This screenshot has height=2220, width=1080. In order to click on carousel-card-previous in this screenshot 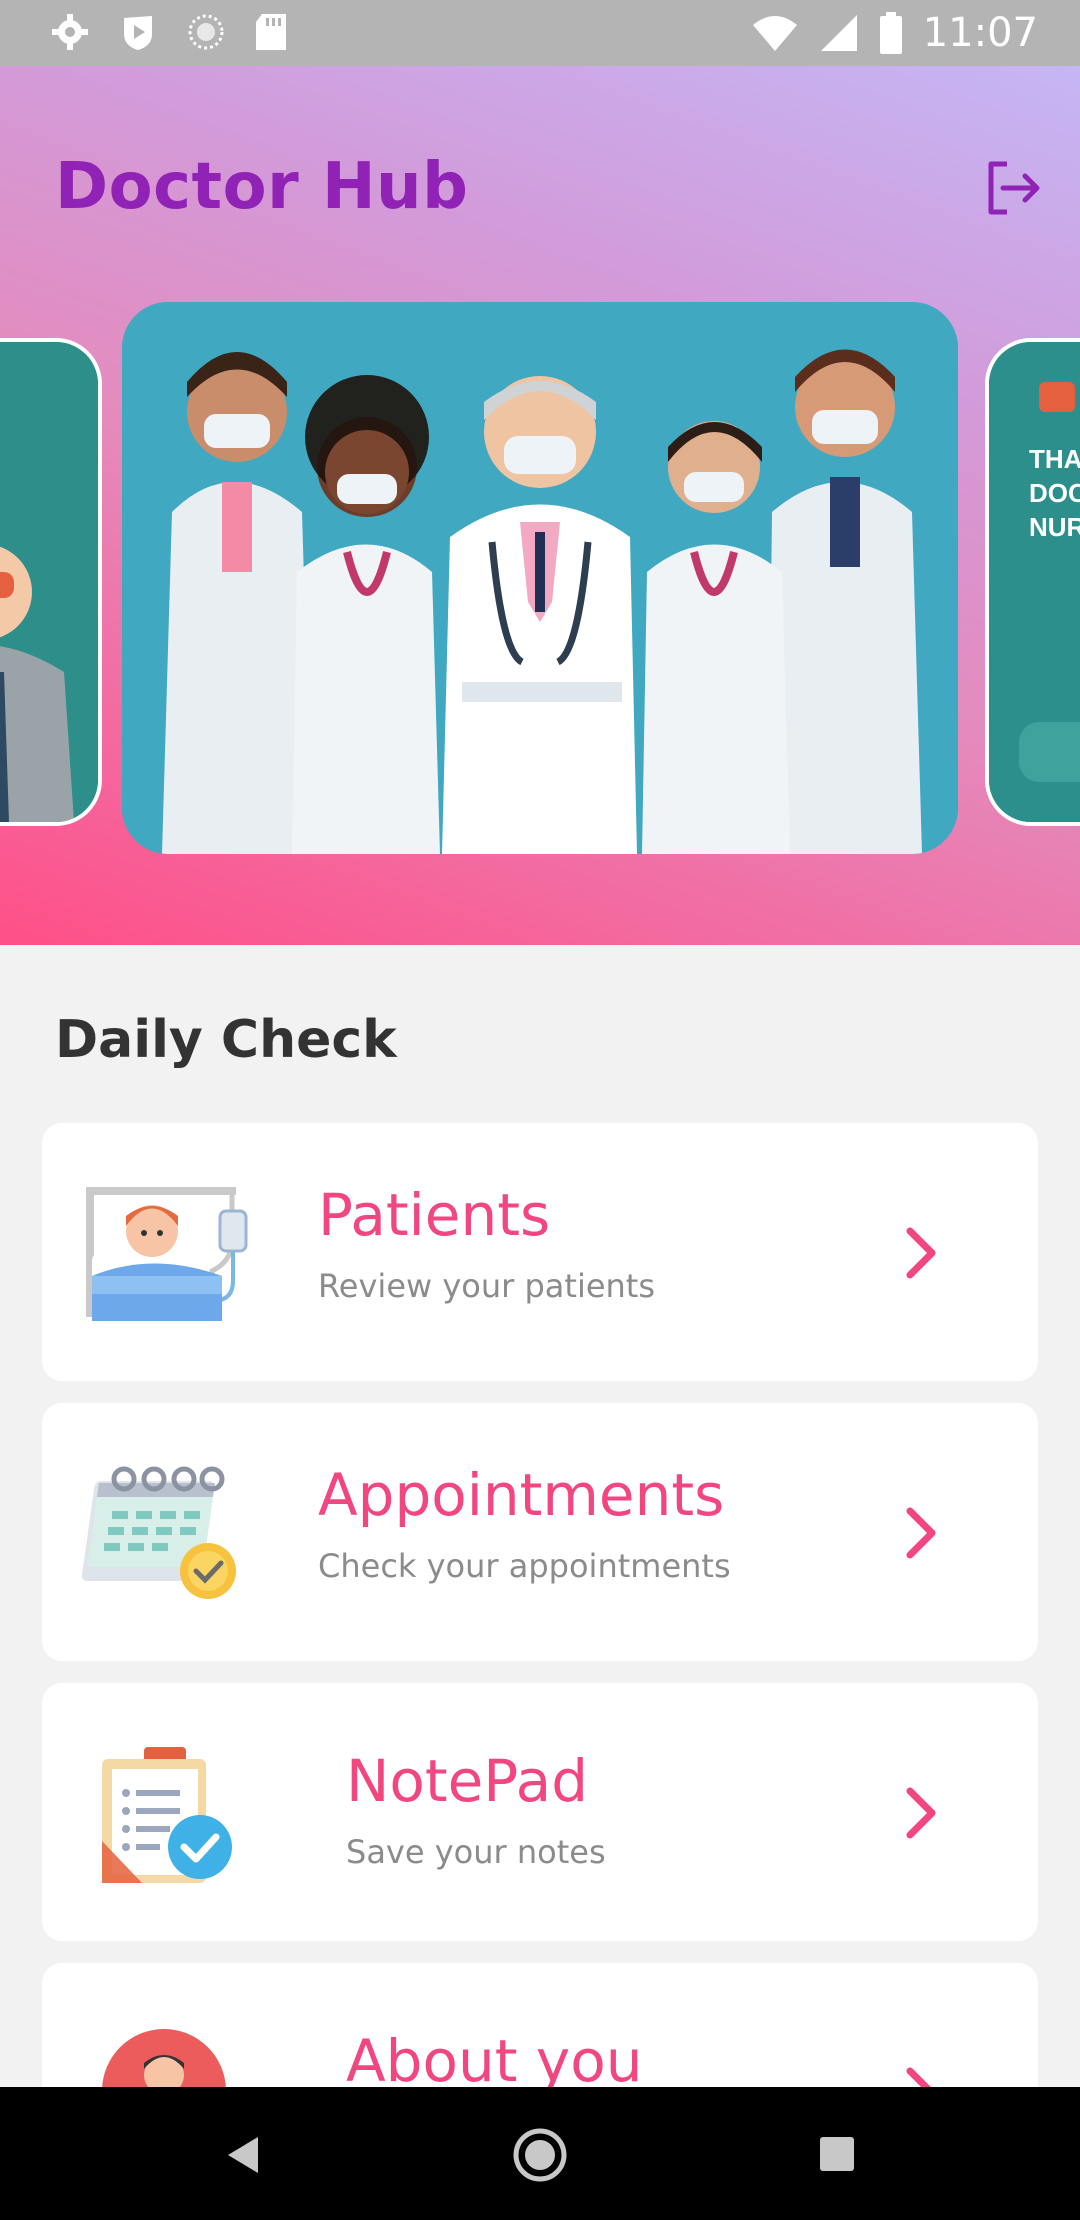, I will do `click(51, 582)`.